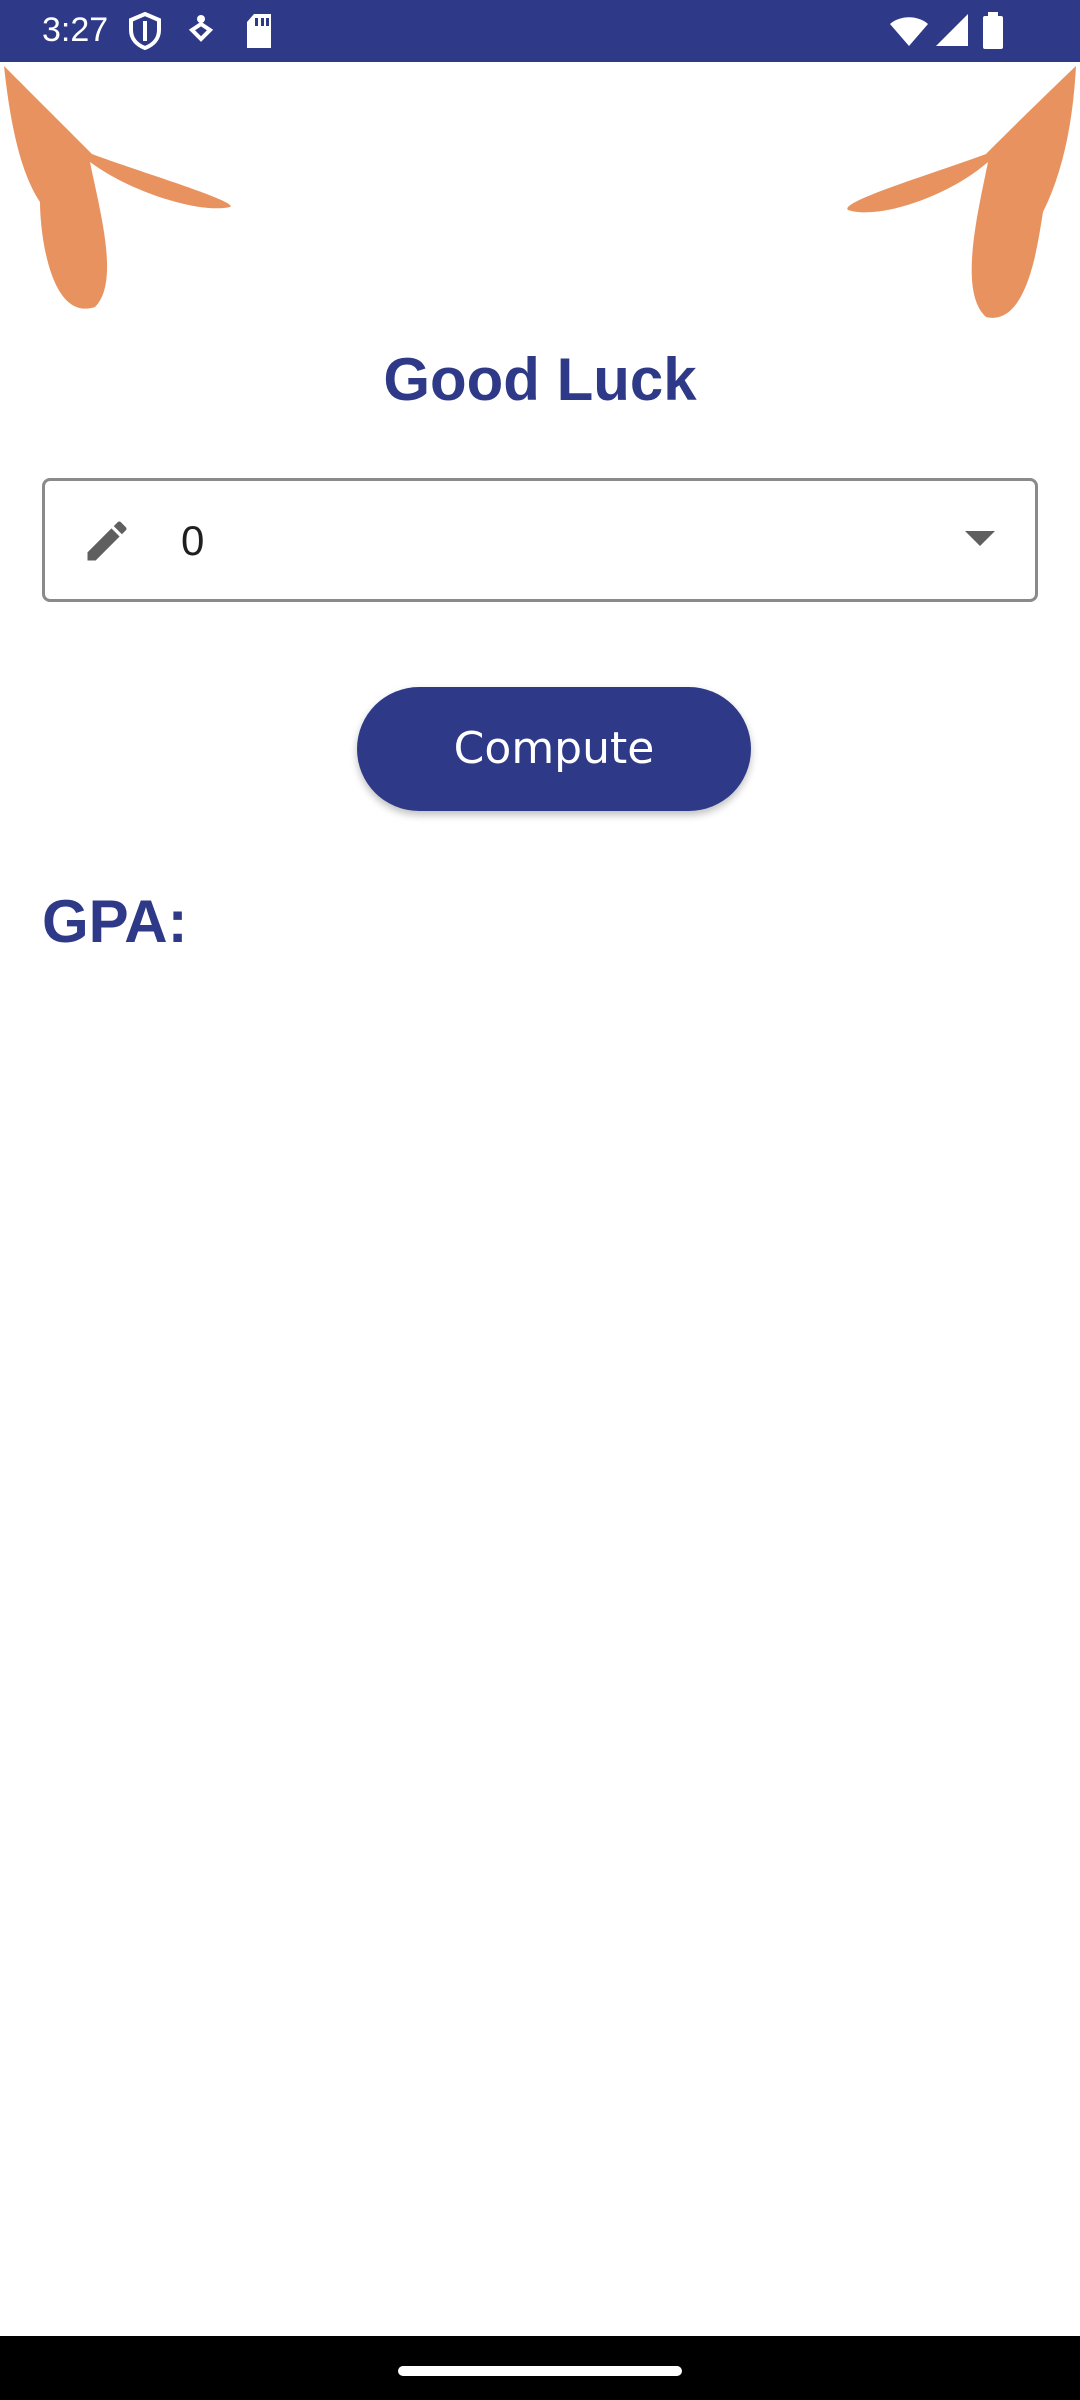 The image size is (1080, 2400). Describe the element at coordinates (201, 33) in the screenshot. I see `accessibility-icon` at that location.